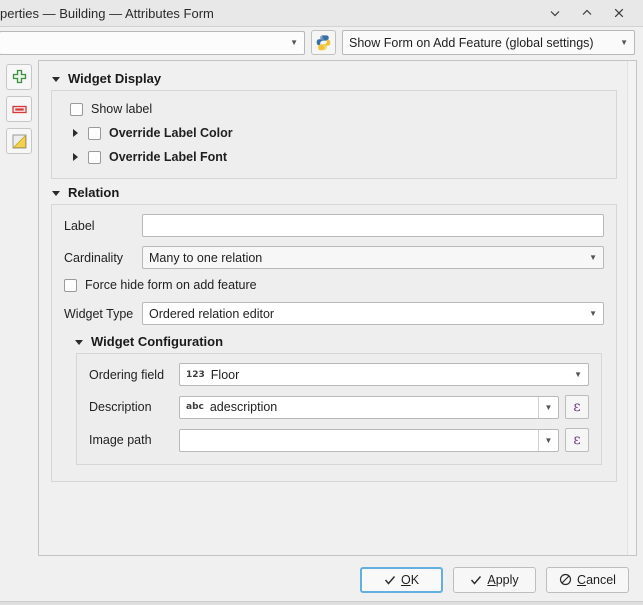 The height and width of the screenshot is (605, 643). Describe the element at coordinates (168, 157) in the screenshot. I see `override-label-font-text: Override Label Font` at that location.